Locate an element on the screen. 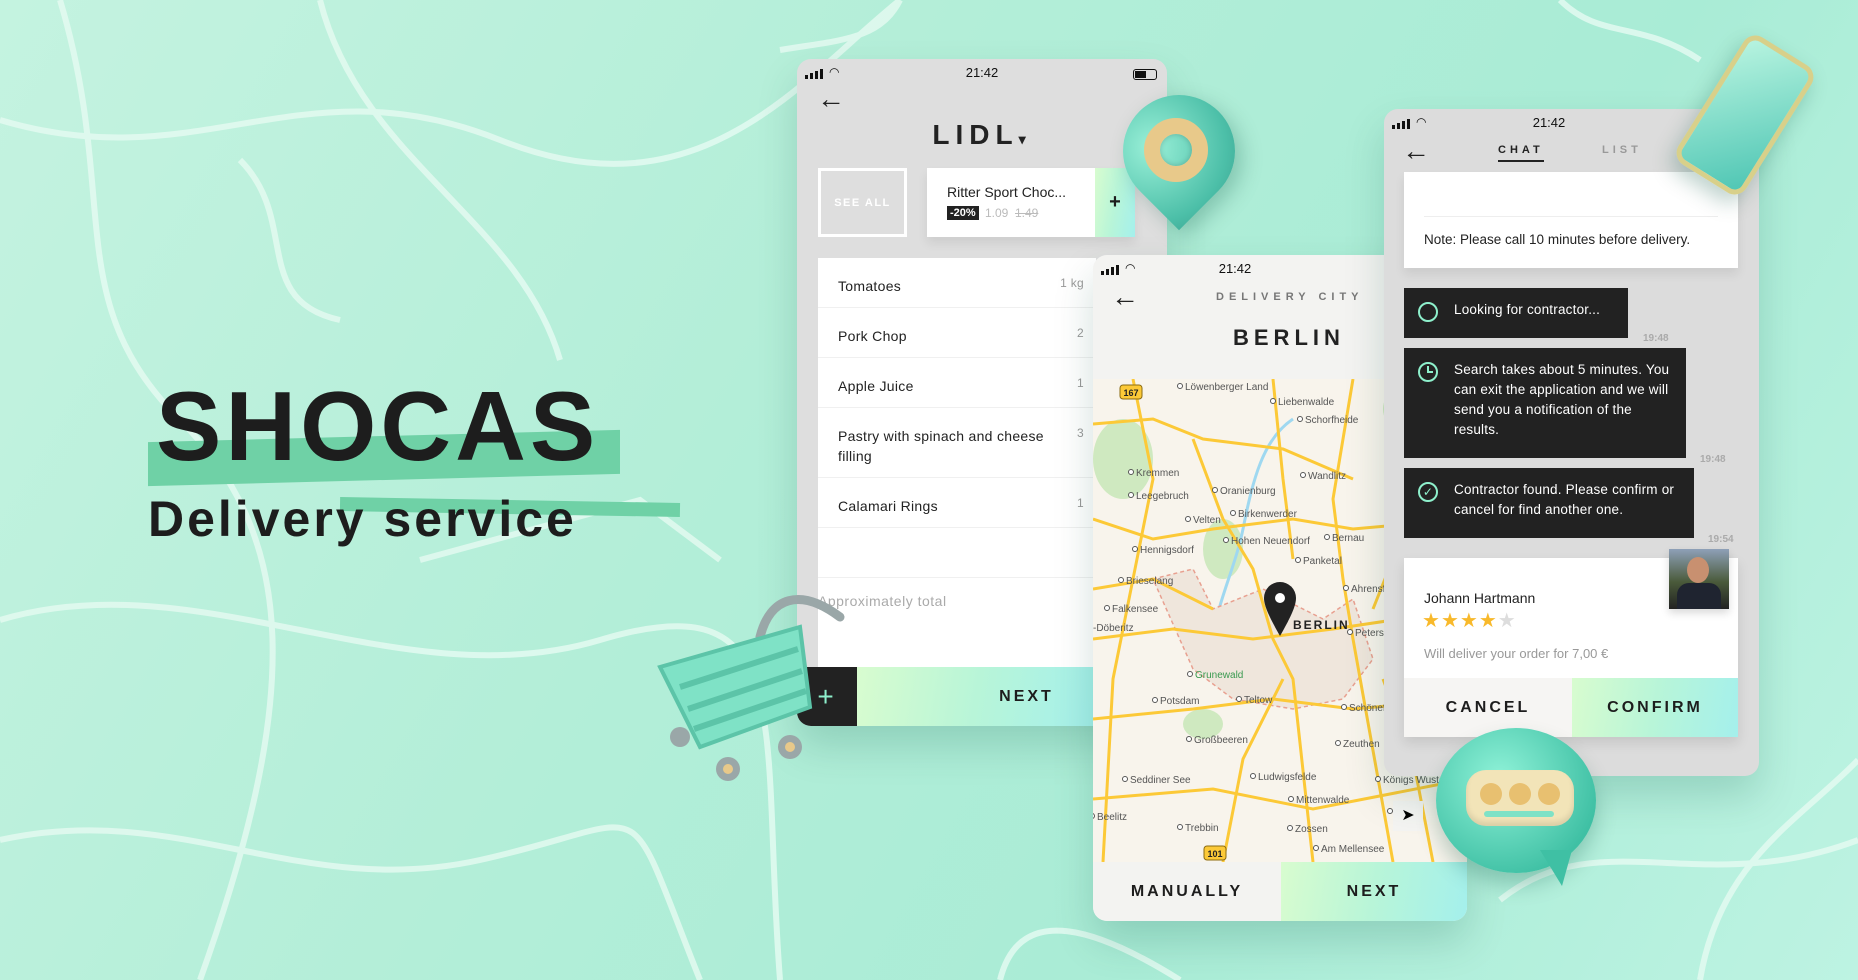 The height and width of the screenshot is (980, 1858). map-place-label: Hohen Neuendorf is located at coordinates (1270, 541).